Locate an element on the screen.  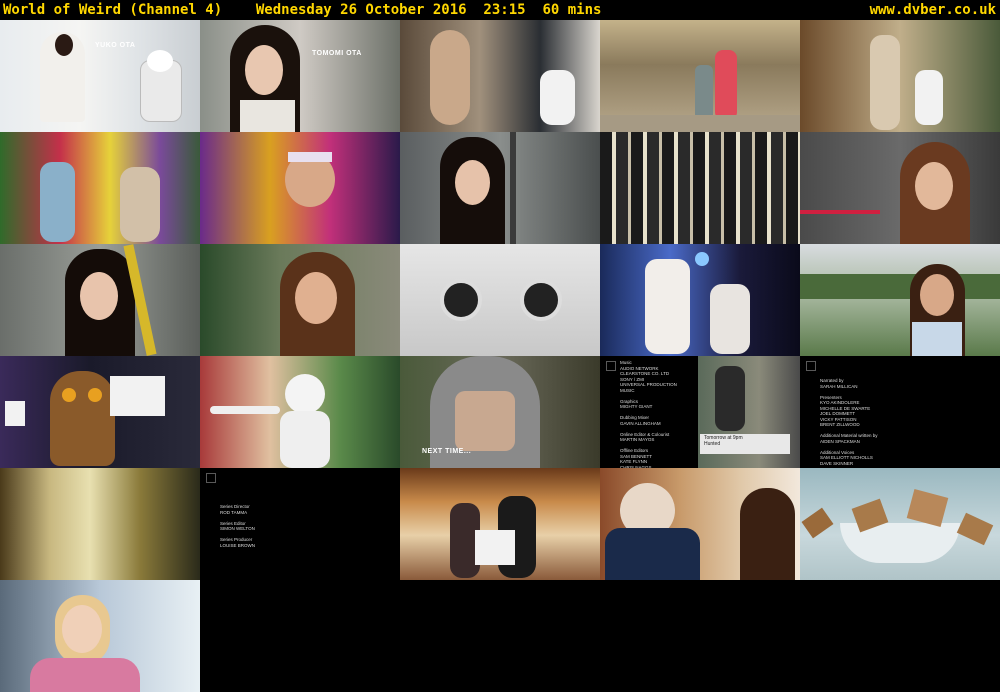
caption-yuko: YUKO OTA is located at coordinates (115, 45).